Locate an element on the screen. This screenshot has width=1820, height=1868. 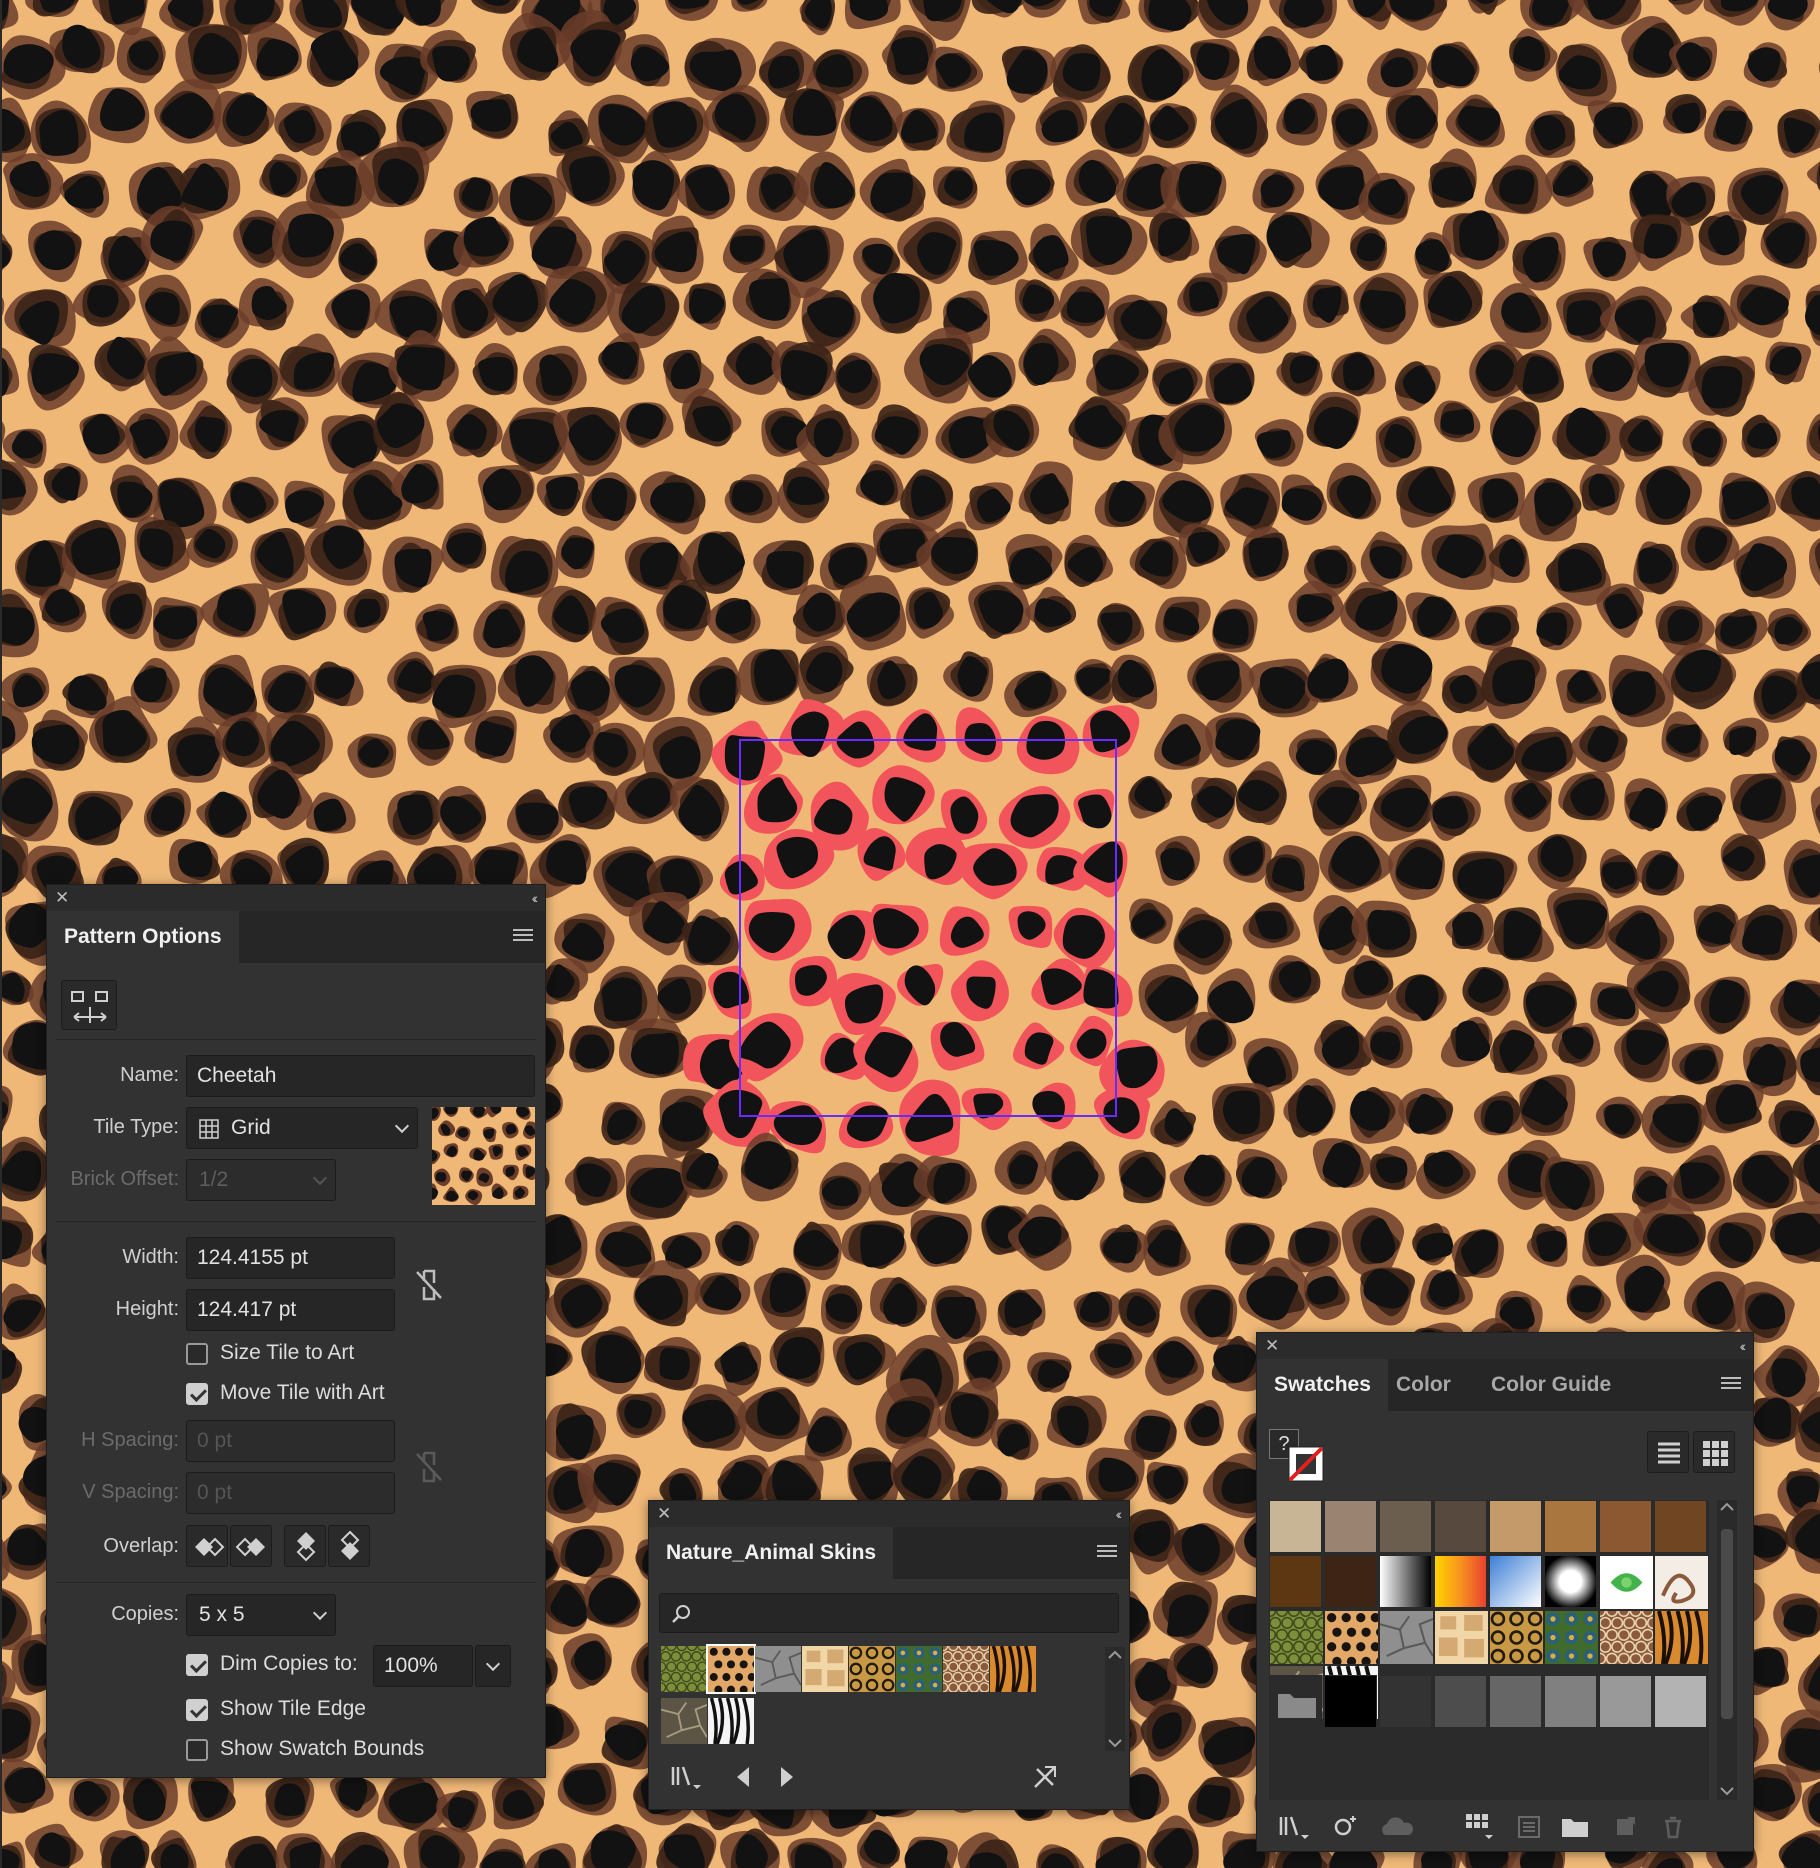
new-swatch-icon is located at coordinates (1625, 1827).